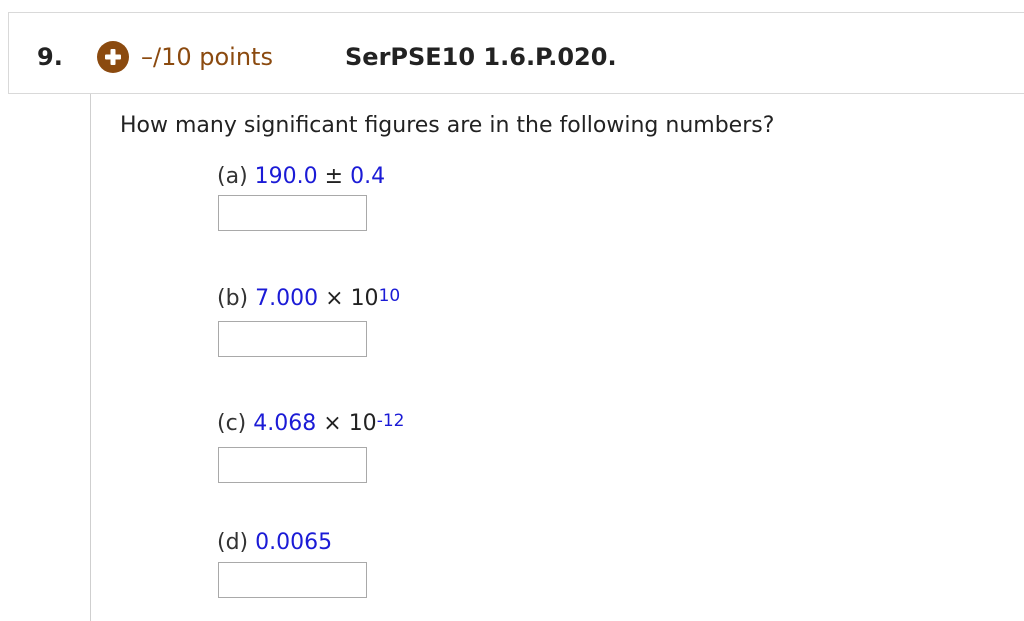  What do you see at coordinates (232, 423) in the screenshot?
I see `part-c-label: (c)` at bounding box center [232, 423].